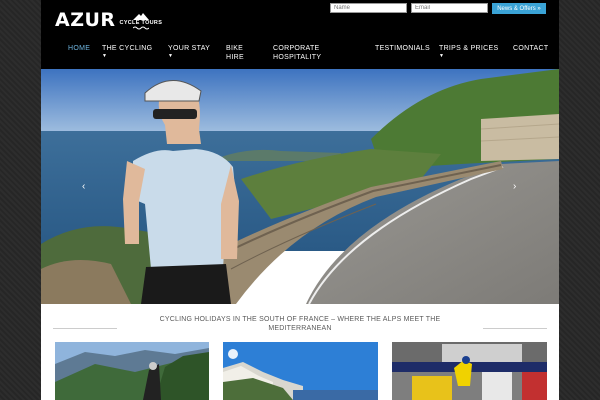 The image size is (600, 400). I want to click on feature-image-coast, so click(300, 371).